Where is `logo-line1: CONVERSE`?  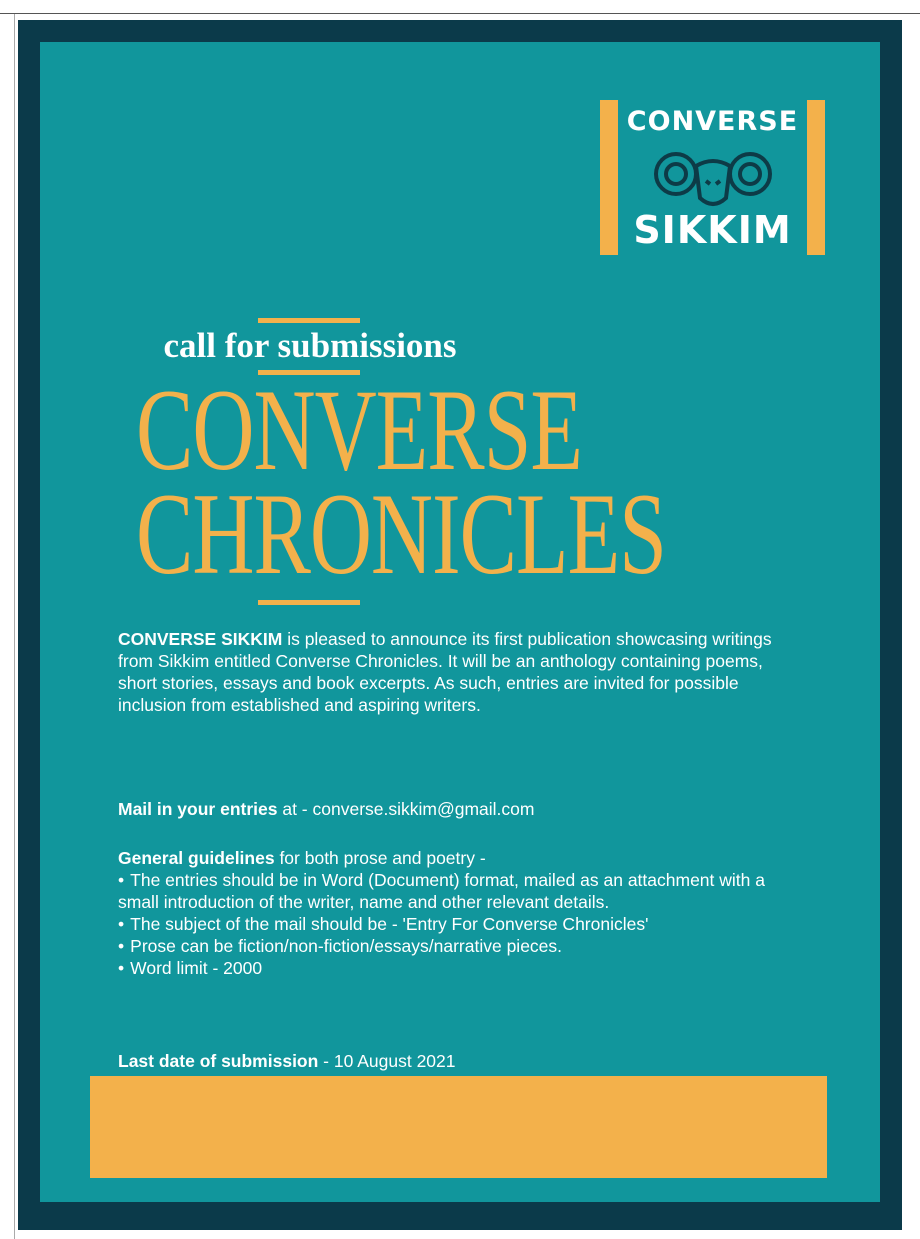 logo-line1: CONVERSE is located at coordinates (712, 121).